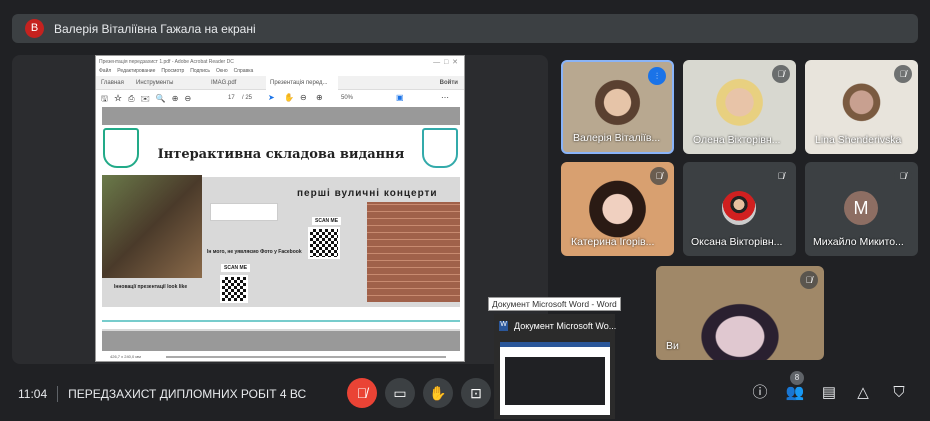  I want to click on meeting-title: ПЕРЕДЗАХИСТ ДИПЛОМНИХ РОБІТ 4 ВС, so click(187, 394).